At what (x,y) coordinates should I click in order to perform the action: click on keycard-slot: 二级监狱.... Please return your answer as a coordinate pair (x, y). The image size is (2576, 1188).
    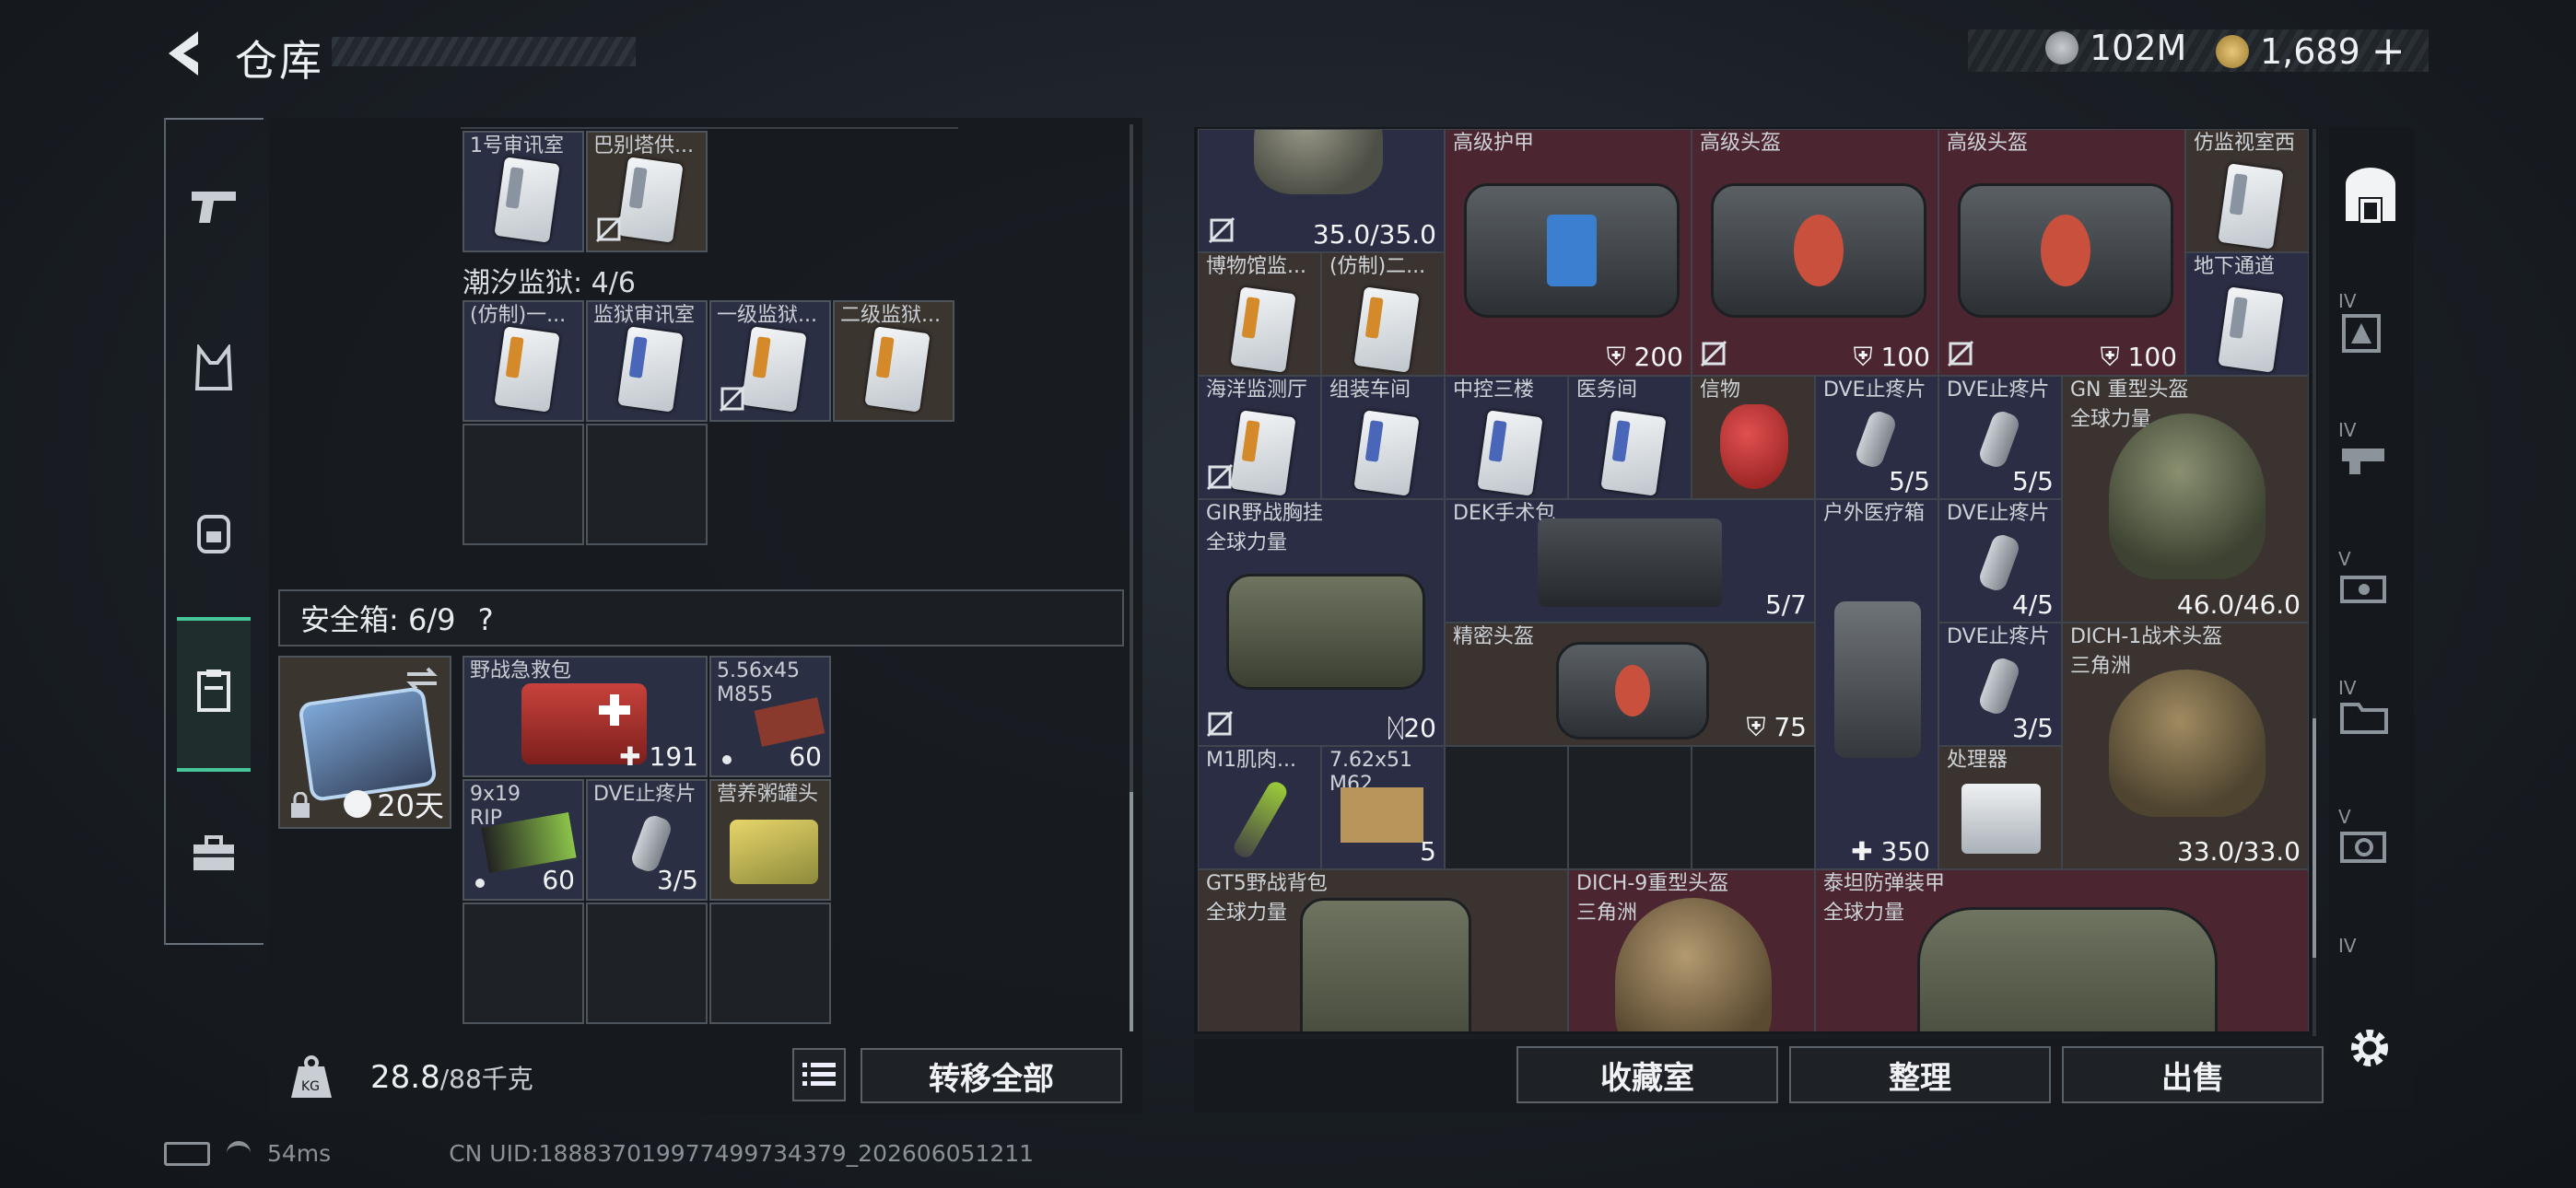
    Looking at the image, I should click on (893, 361).